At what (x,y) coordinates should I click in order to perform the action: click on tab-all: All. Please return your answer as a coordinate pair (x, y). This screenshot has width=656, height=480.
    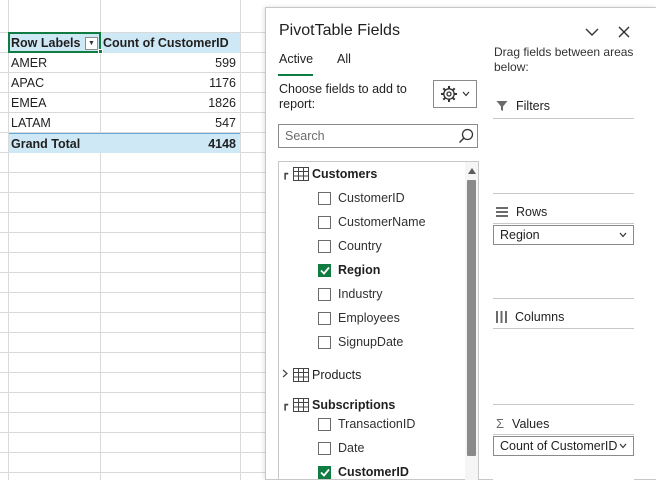
    Looking at the image, I should click on (344, 59).